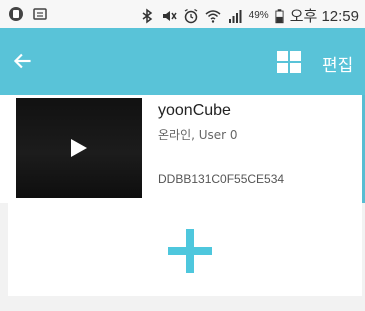  I want to click on battery-icon, so click(279, 15).